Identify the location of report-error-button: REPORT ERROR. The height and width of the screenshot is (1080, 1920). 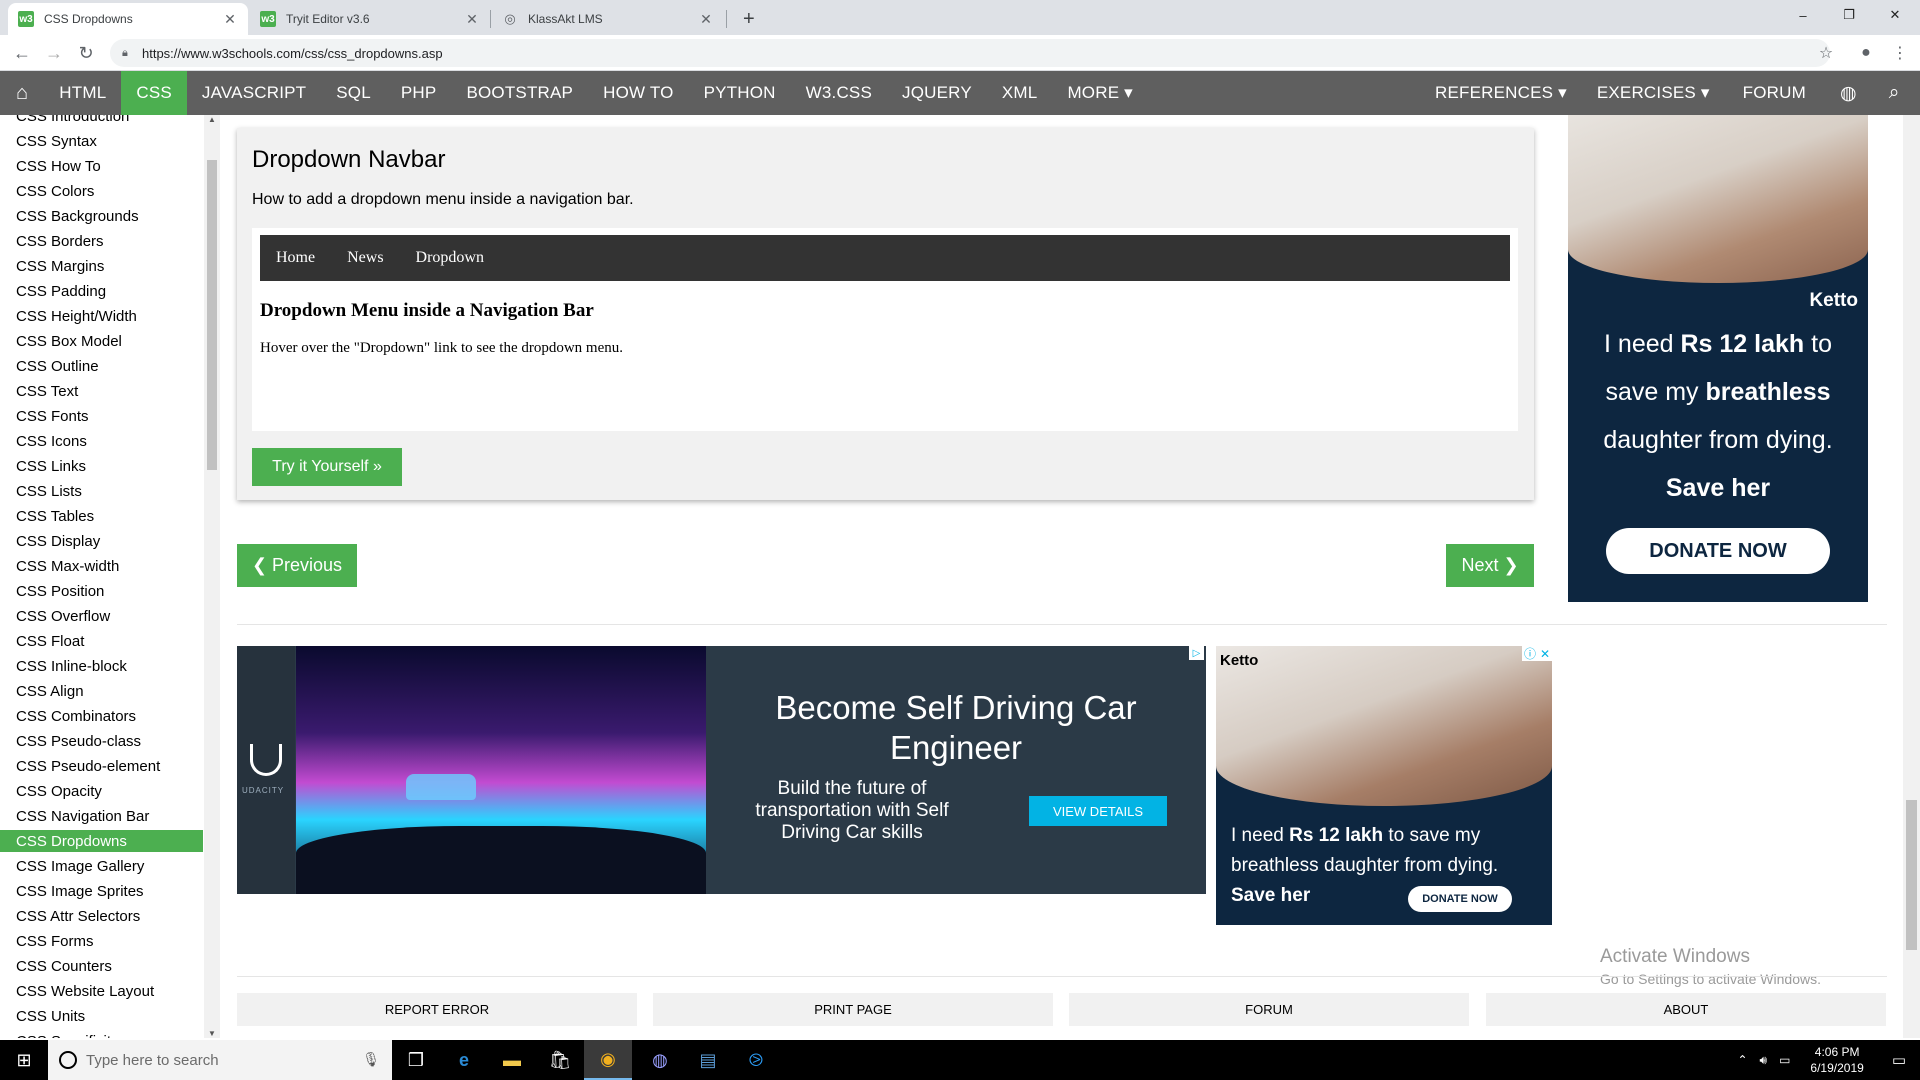
(437, 1009).